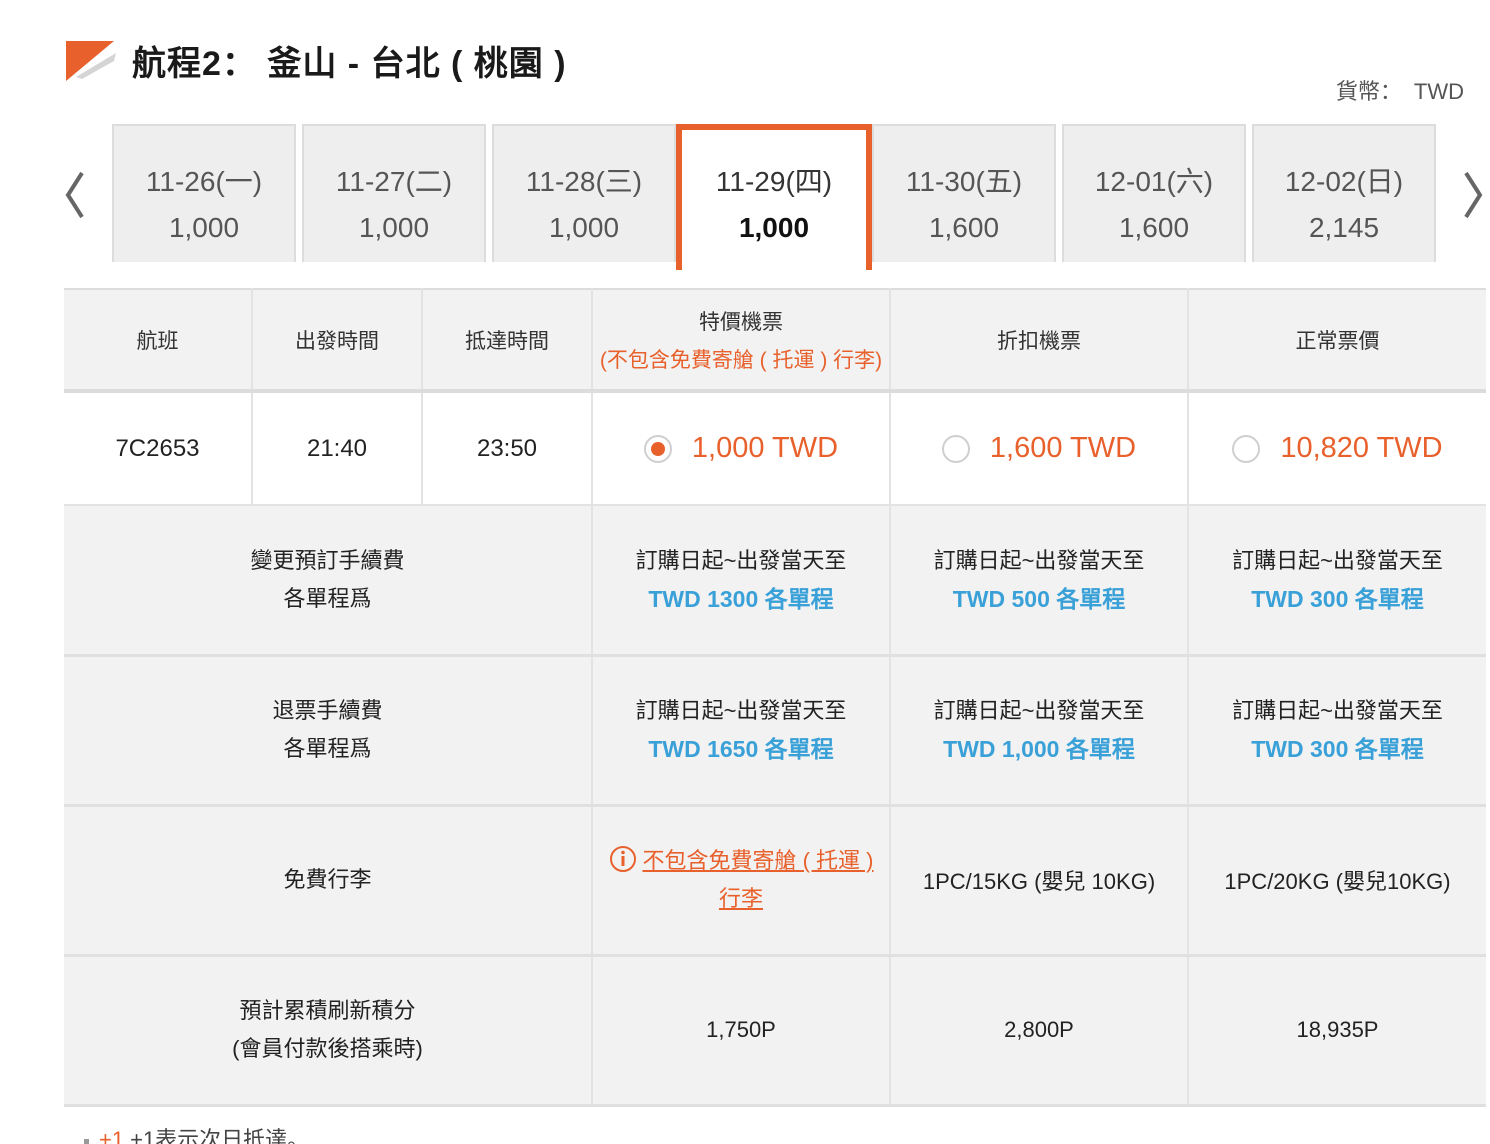 The width and height of the screenshot is (1490, 1144). What do you see at coordinates (741, 340) in the screenshot?
I see `header-special-fare: 特價機票 (不包含免費寄艙 ( 托運 ) 行李)` at bounding box center [741, 340].